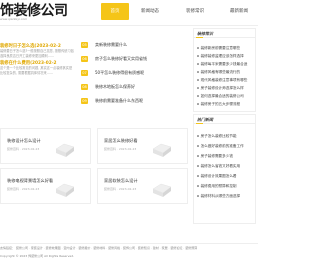 The image size is (320, 261). What do you see at coordinates (134, 46) in the screenshot?
I see `list-item: 05 卖新装修需要什么` at bounding box center [134, 46].